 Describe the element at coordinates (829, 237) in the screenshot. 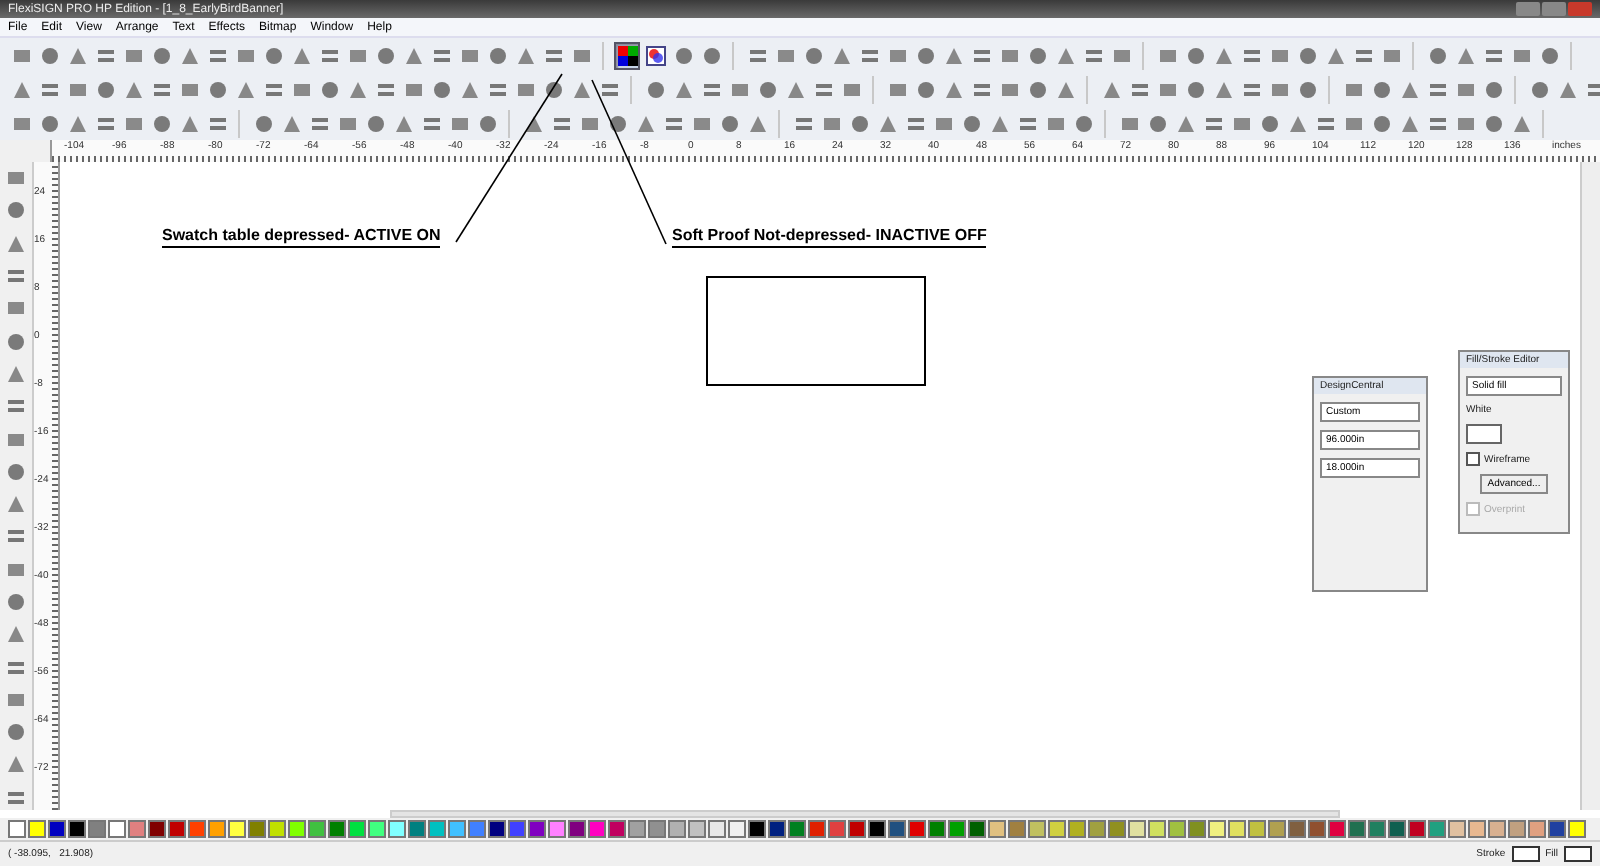

I see `annotation-text: Soft Proof Not-depressed- INACTIVE OFF` at that location.